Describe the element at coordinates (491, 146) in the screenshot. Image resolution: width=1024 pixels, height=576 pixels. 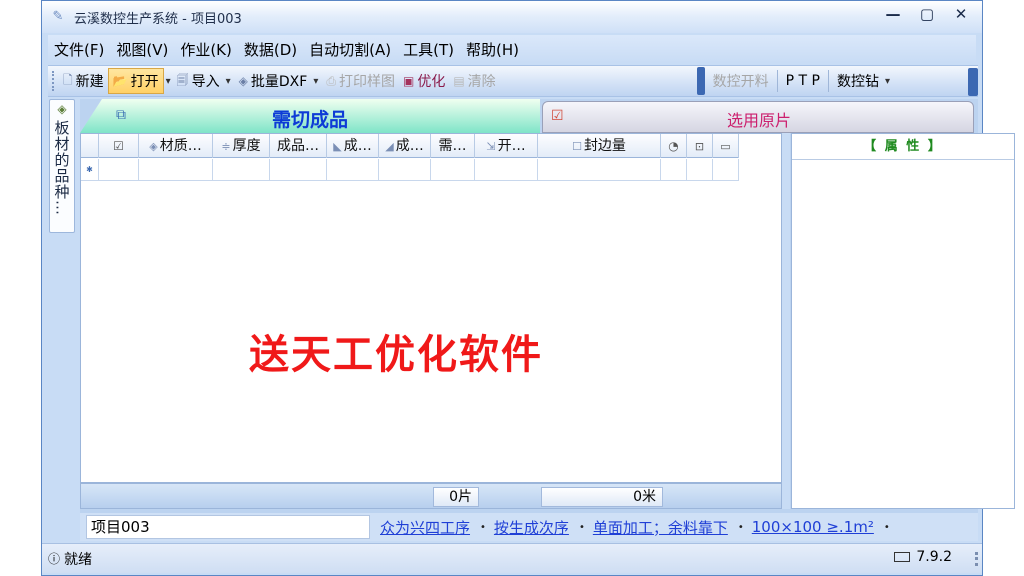
I see `cut-icon: ⇲` at that location.